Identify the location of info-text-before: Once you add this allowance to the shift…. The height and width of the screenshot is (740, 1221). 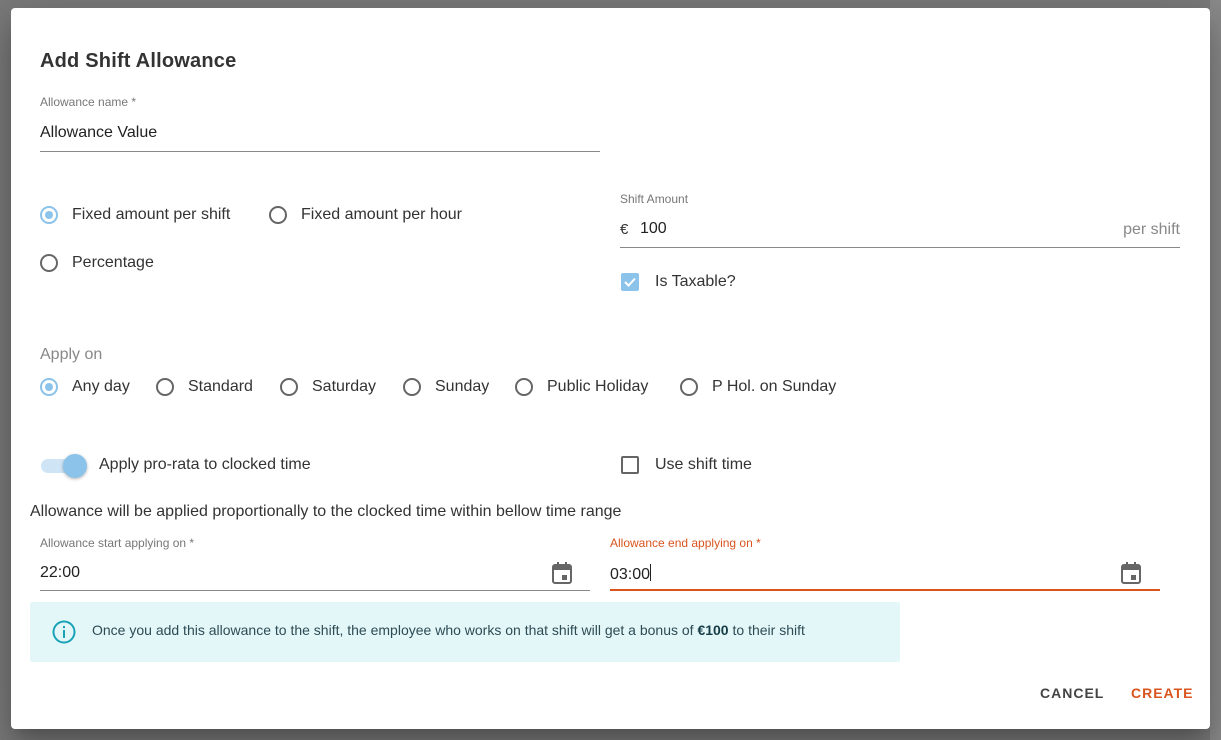
(395, 630).